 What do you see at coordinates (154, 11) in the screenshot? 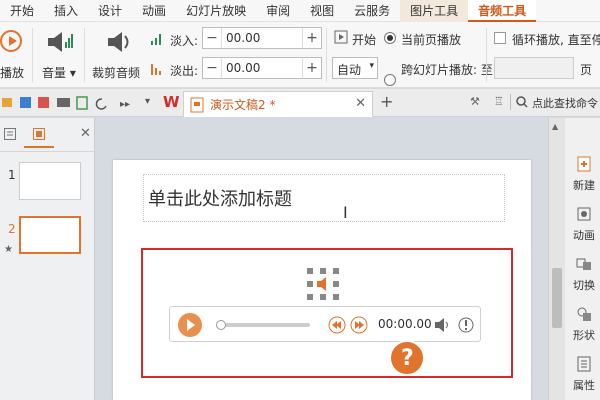
I see `tab-animation: 动画` at bounding box center [154, 11].